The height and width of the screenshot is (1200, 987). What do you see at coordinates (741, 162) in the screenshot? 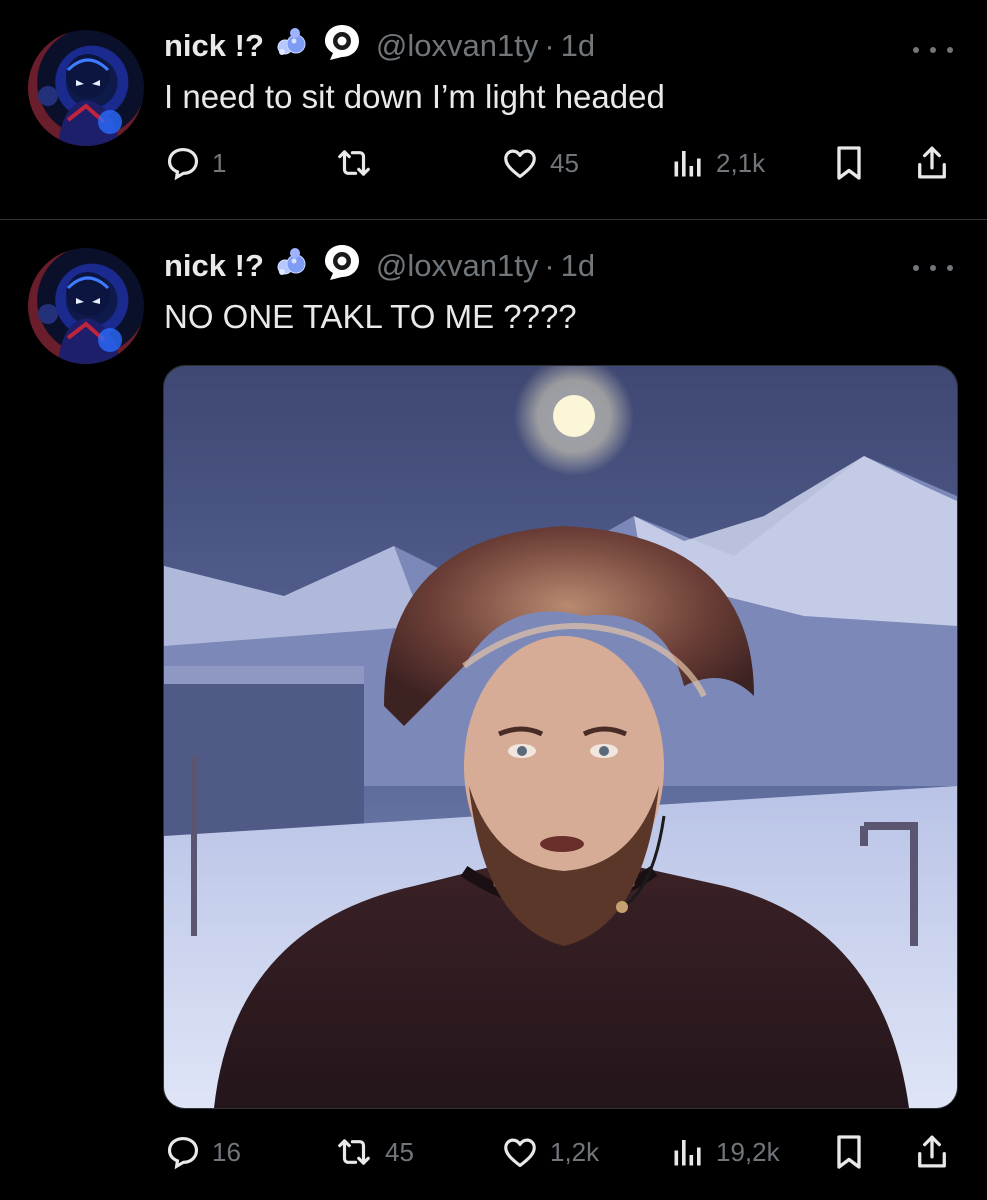
I see `view-count: 2,1k` at bounding box center [741, 162].